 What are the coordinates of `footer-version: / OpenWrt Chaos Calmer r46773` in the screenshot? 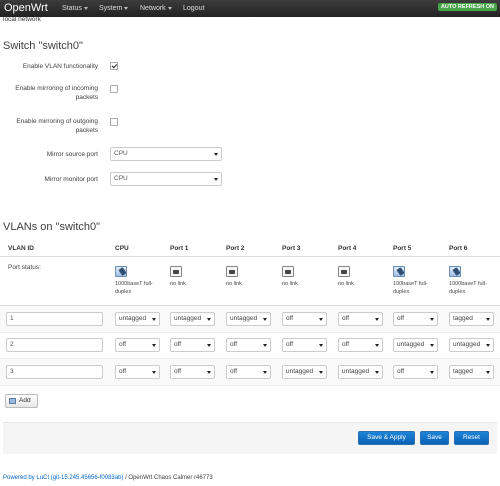 It's located at (168, 478).